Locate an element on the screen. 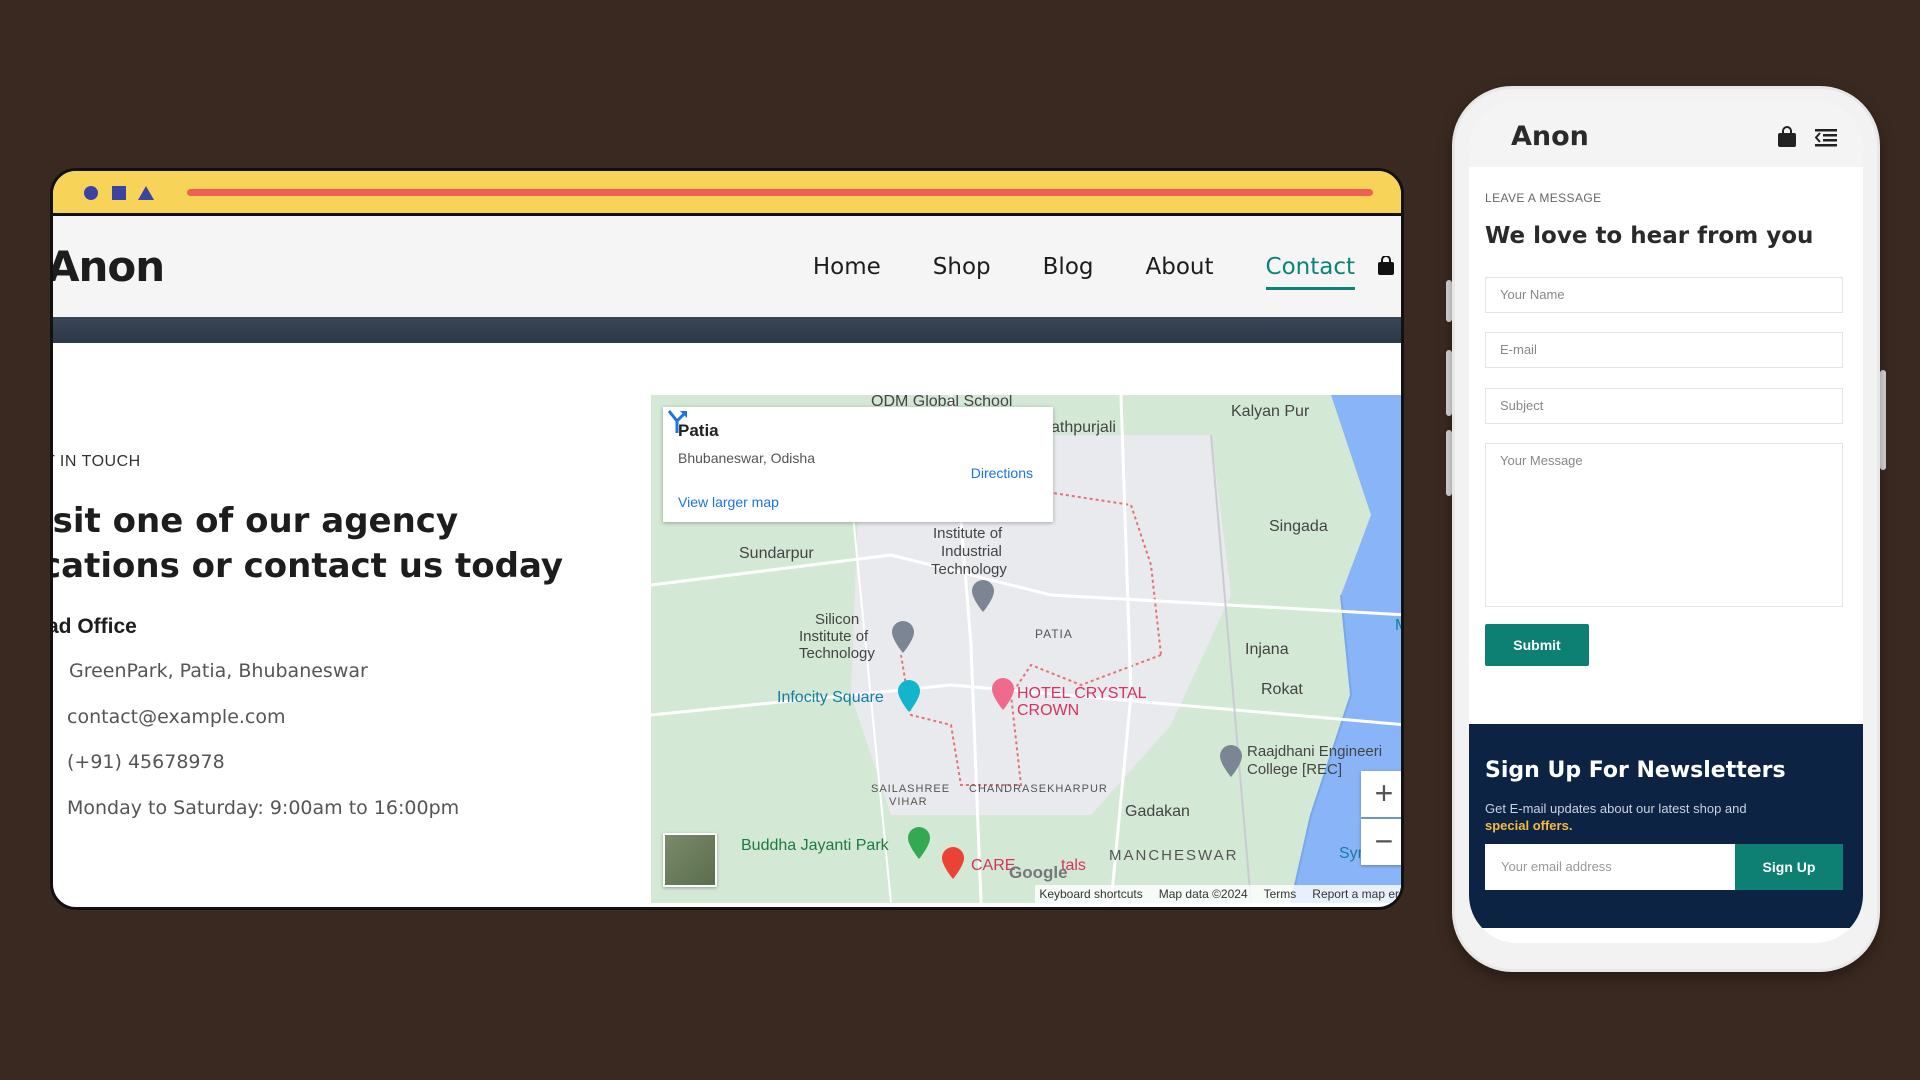 This screenshot has width=1920, height=1080. map-label-rokat: Rokat is located at coordinates (1282, 689).